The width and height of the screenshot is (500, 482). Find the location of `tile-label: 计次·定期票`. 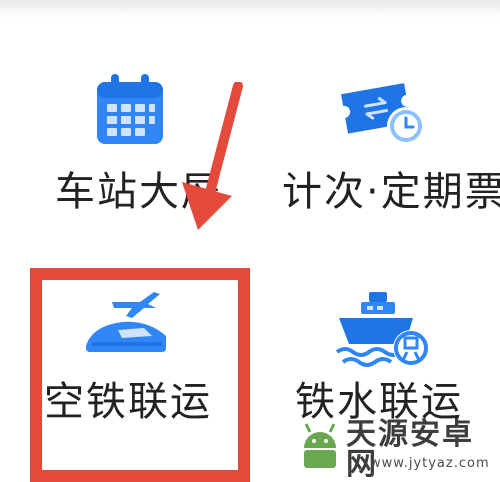

tile-label: 计次·定期票 is located at coordinates (391, 192).